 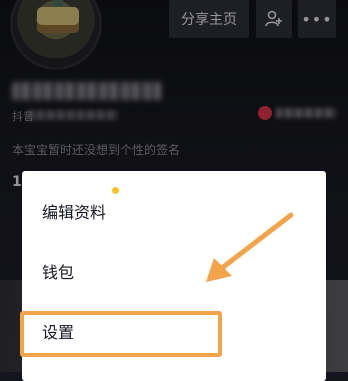 I want to click on menu-item-label: 钱包, so click(x=58, y=272).